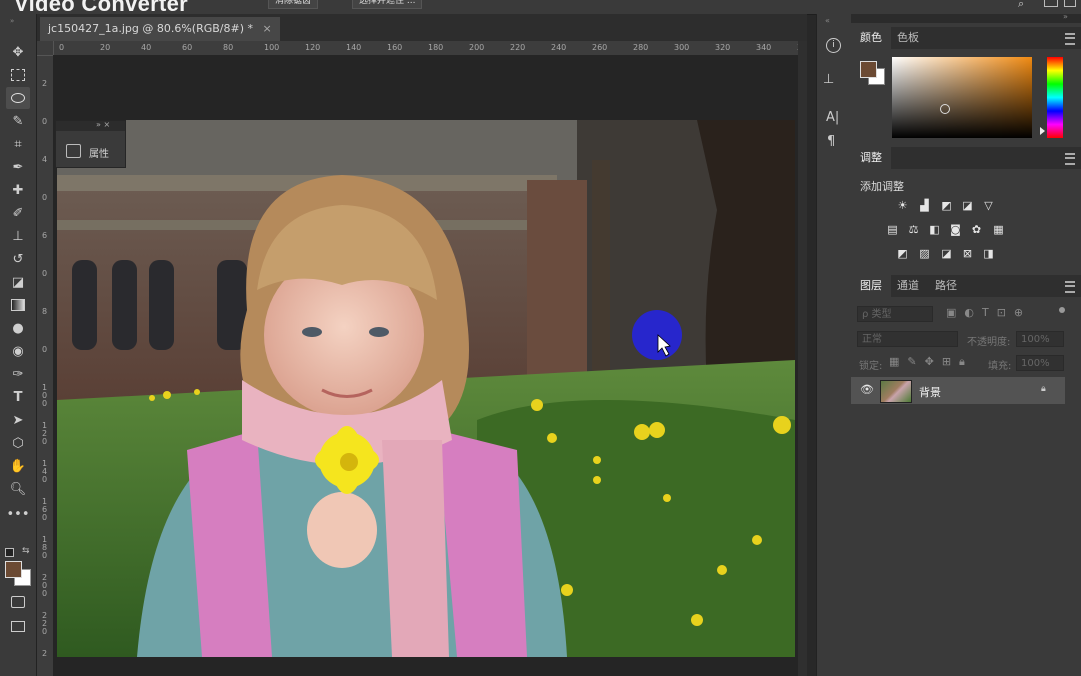  What do you see at coordinates (18, 167) in the screenshot?
I see `eyedropper-tool-icon: ✒` at bounding box center [18, 167].